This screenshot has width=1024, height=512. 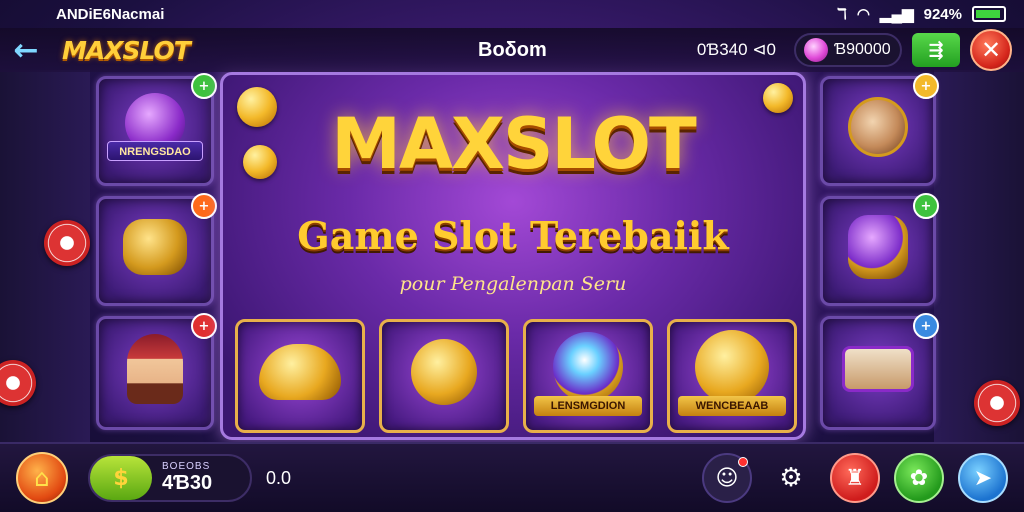 I want to click on credit-display: 0Ɓ340 ⊲0, so click(x=736, y=49).